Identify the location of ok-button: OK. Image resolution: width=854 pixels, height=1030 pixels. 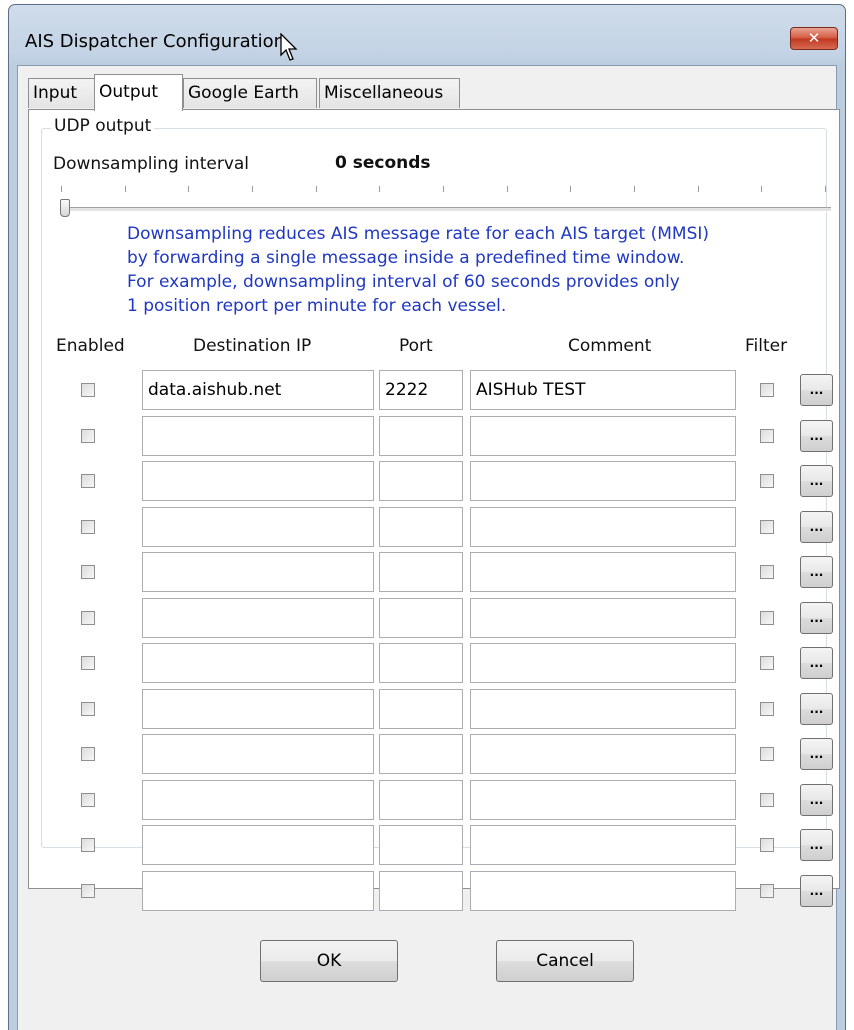
(329, 961).